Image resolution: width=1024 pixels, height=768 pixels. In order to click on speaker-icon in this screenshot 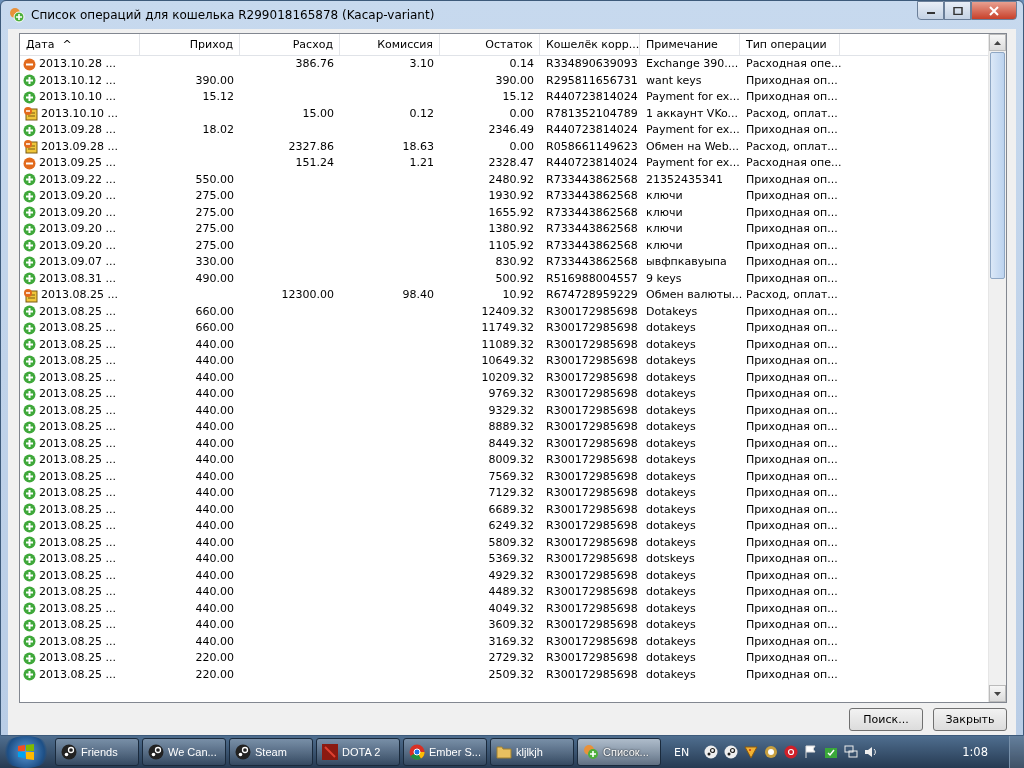, I will do `click(871, 752)`.